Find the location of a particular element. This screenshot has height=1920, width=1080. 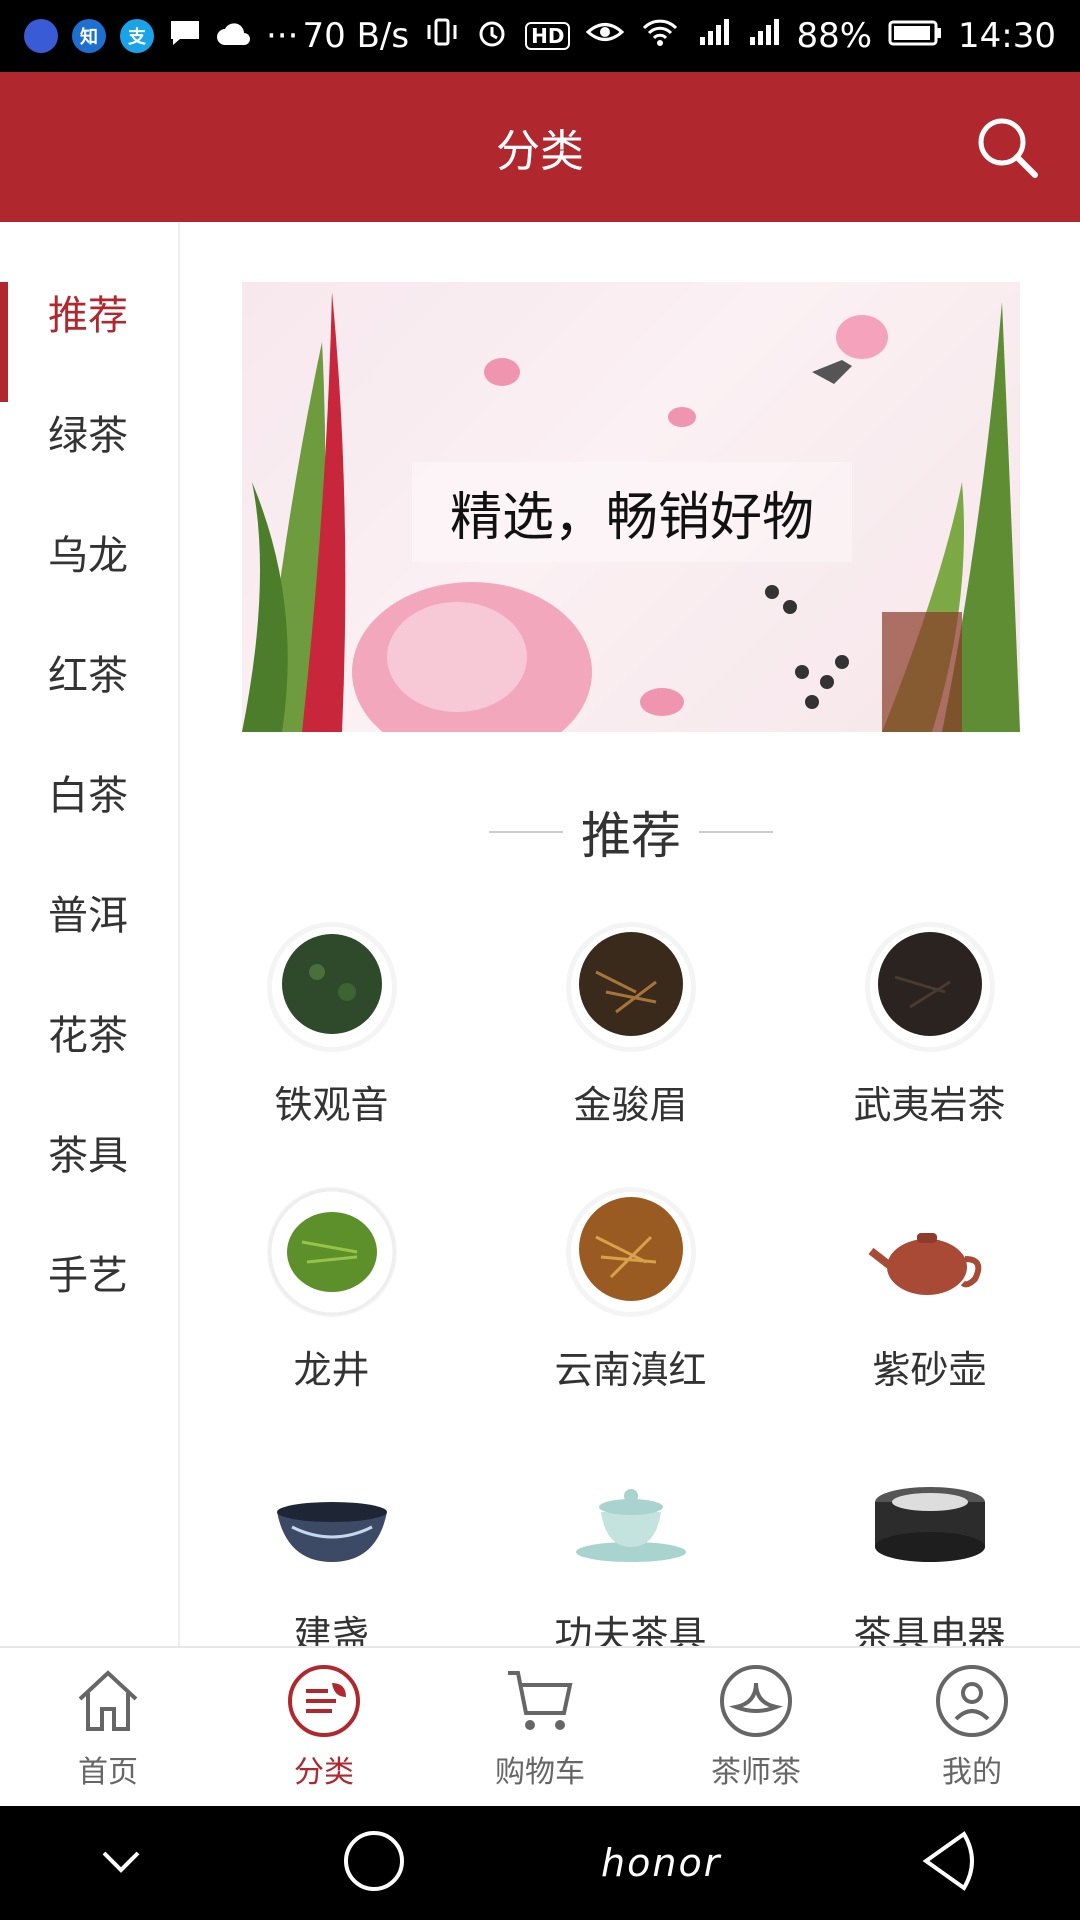

eye-icon is located at coordinates (605, 36).